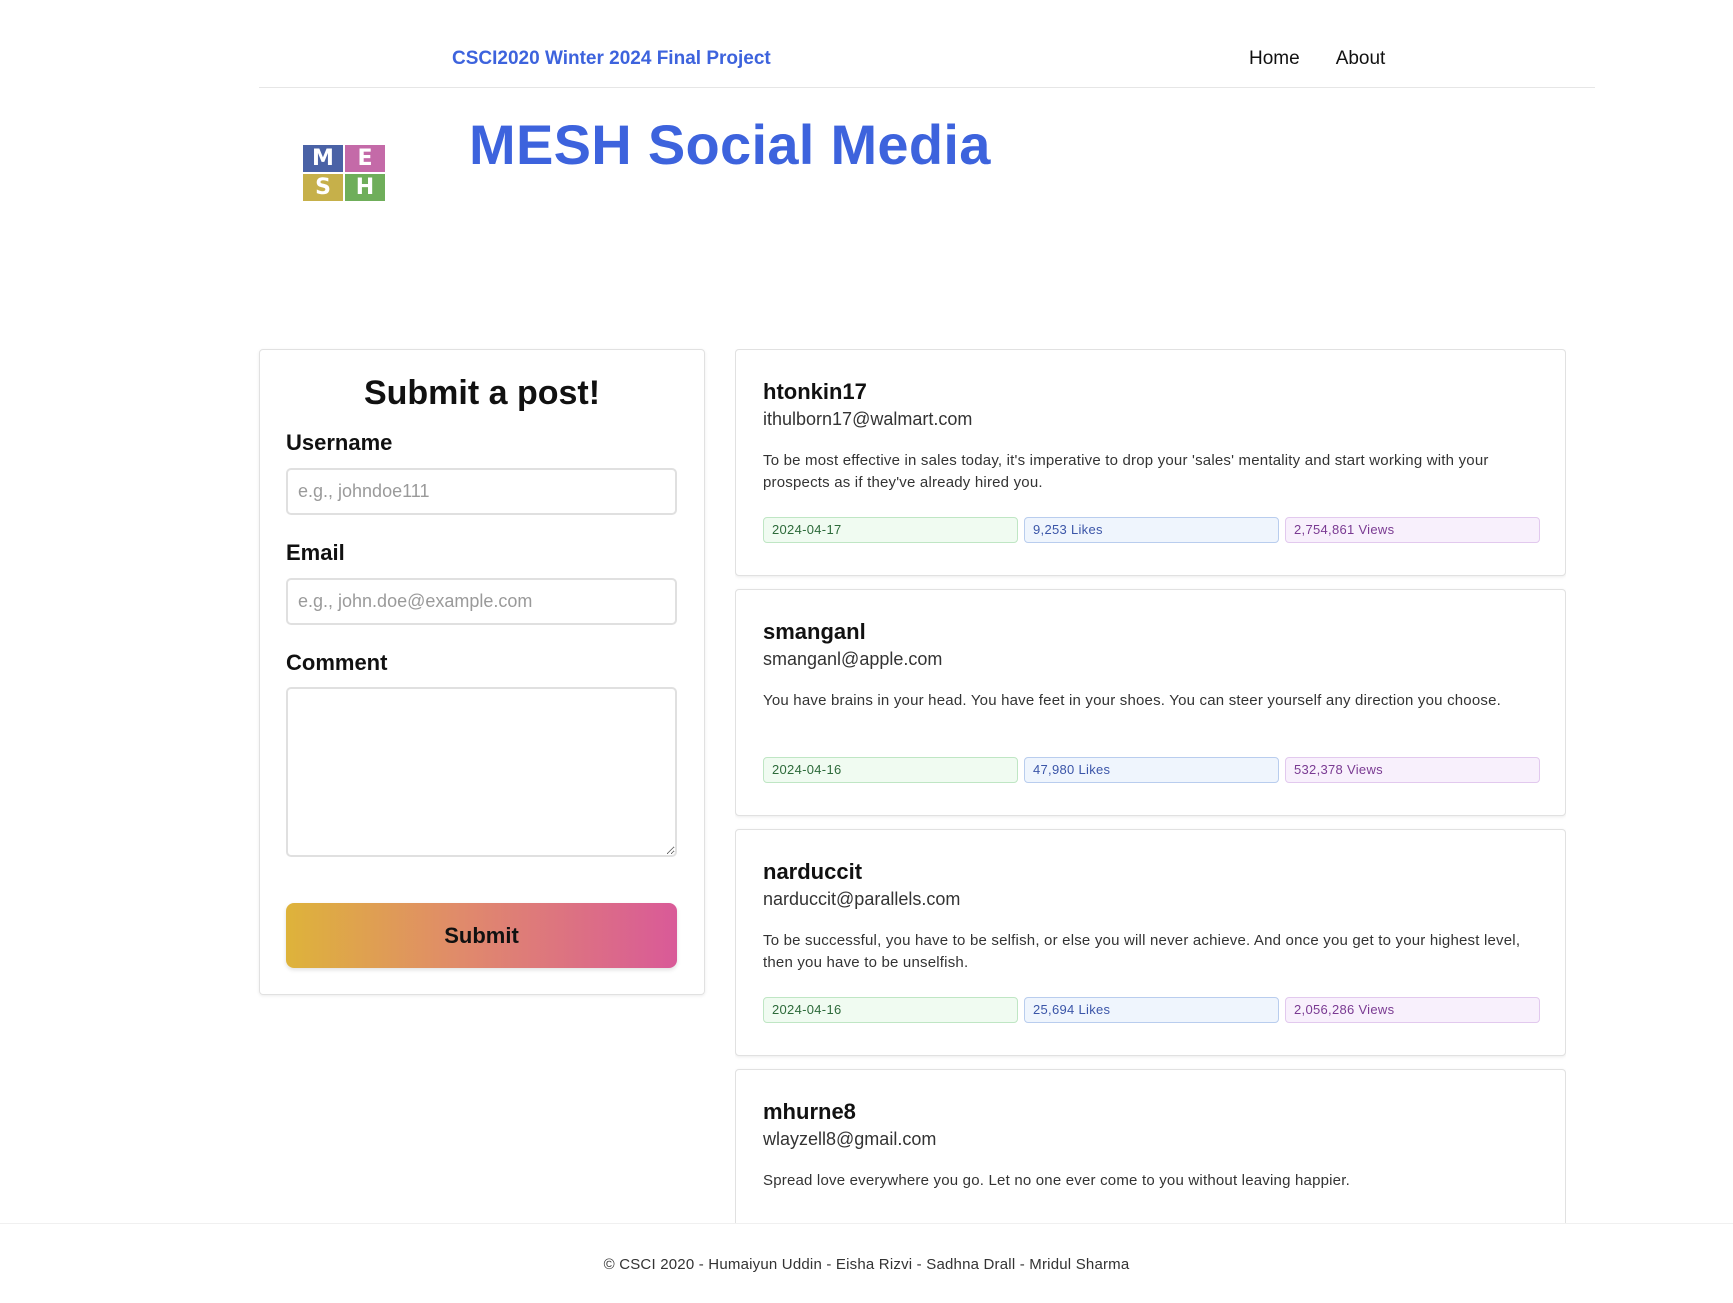  I want to click on post-email: ithulborn17@walmart.com, so click(868, 419).